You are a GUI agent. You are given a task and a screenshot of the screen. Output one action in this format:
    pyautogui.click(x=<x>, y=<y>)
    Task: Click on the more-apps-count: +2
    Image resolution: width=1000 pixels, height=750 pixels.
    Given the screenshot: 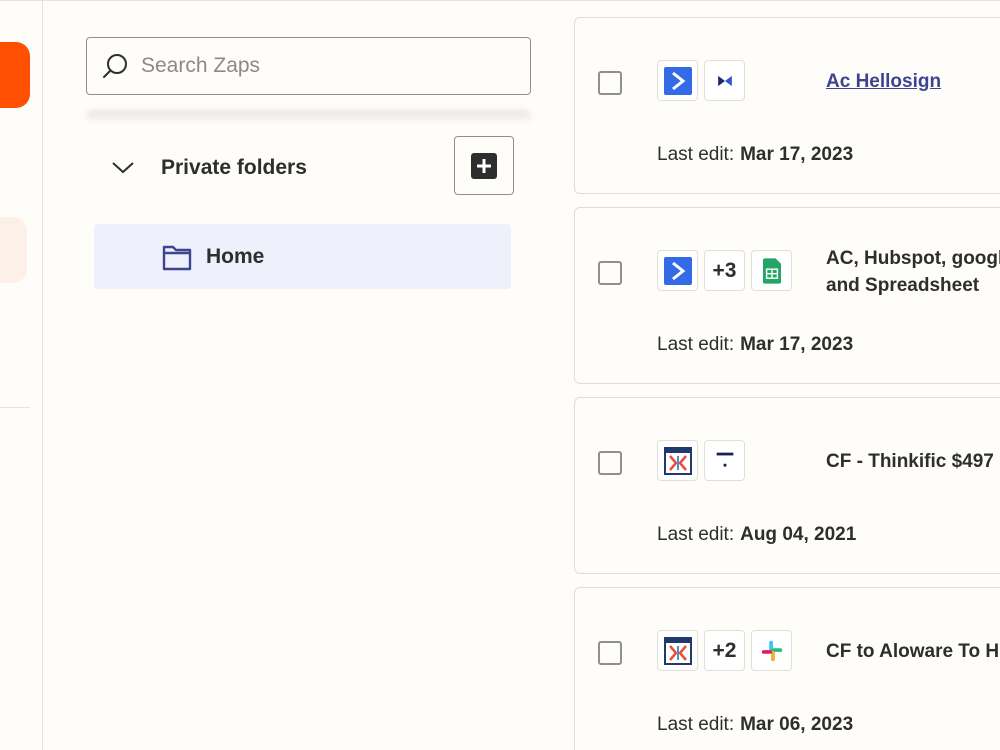 What is the action you would take?
    pyautogui.click(x=724, y=650)
    